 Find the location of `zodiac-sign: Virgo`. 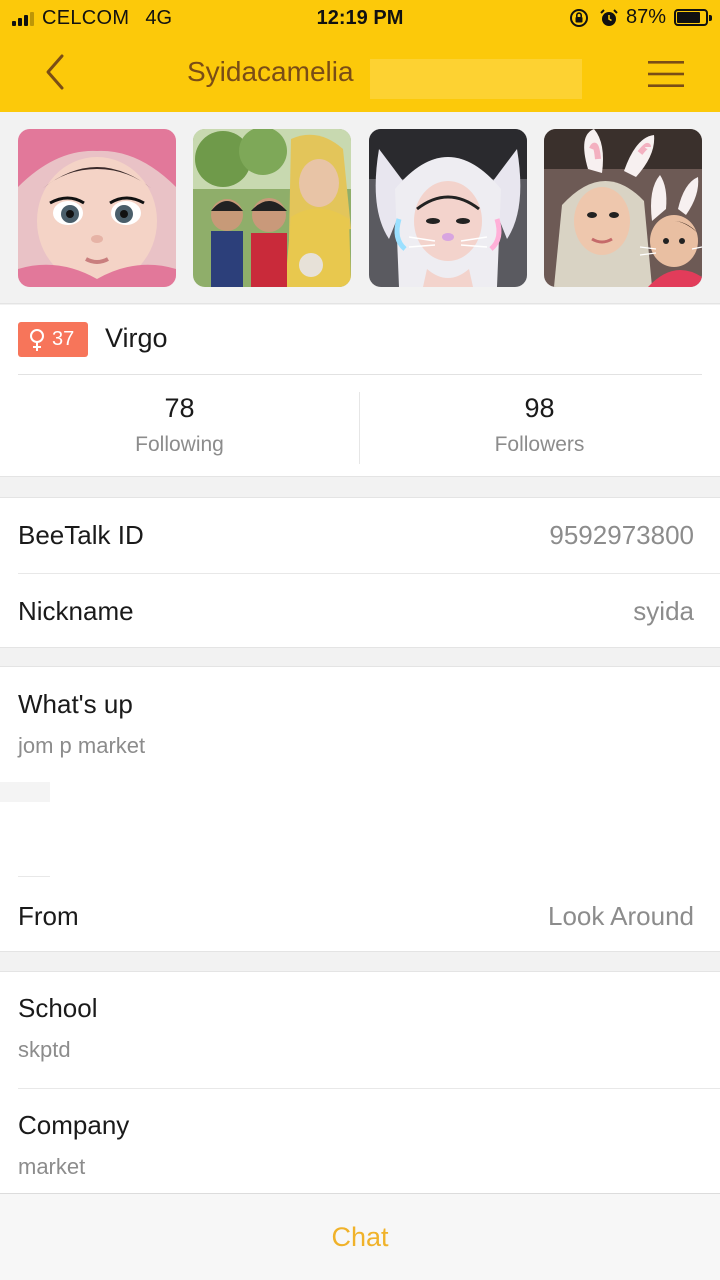

zodiac-sign: Virgo is located at coordinates (136, 338).